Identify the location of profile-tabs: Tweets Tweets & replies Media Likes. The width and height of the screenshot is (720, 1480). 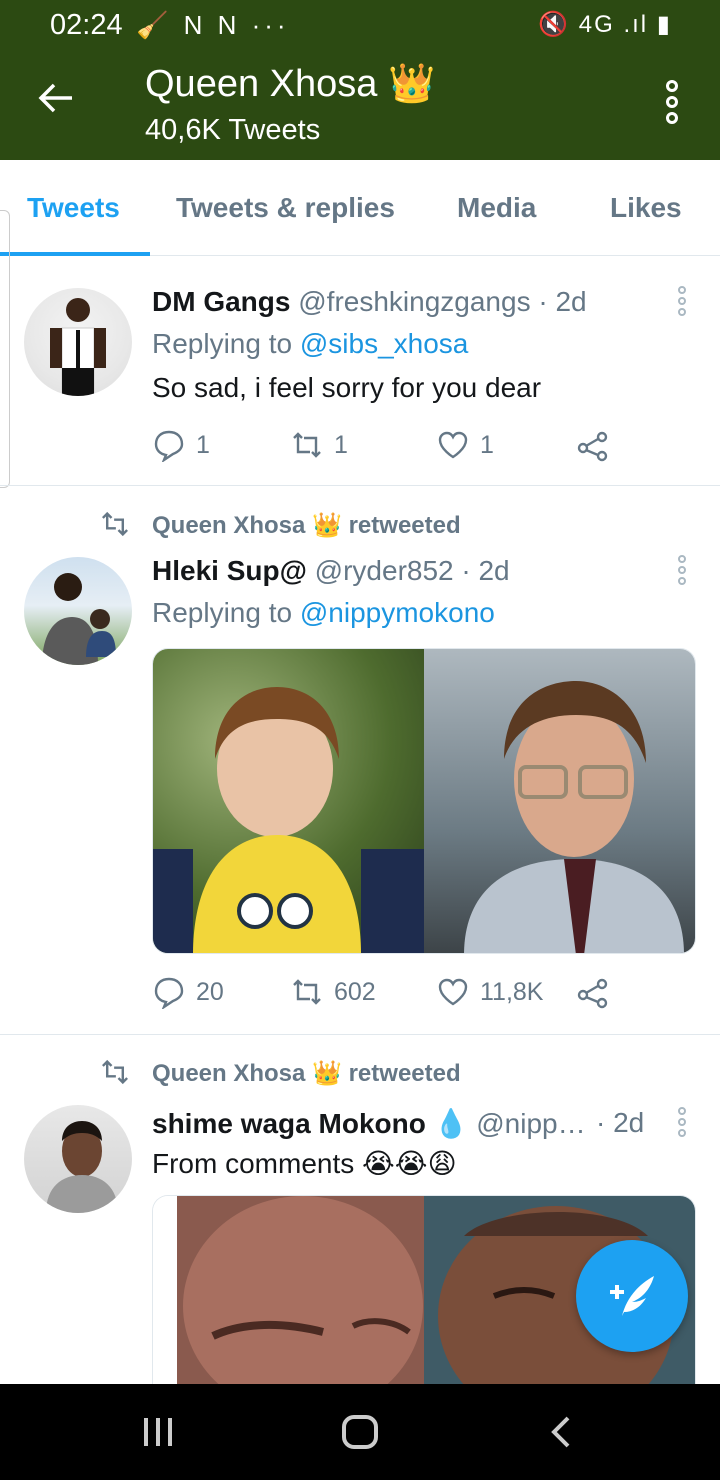
(360, 208).